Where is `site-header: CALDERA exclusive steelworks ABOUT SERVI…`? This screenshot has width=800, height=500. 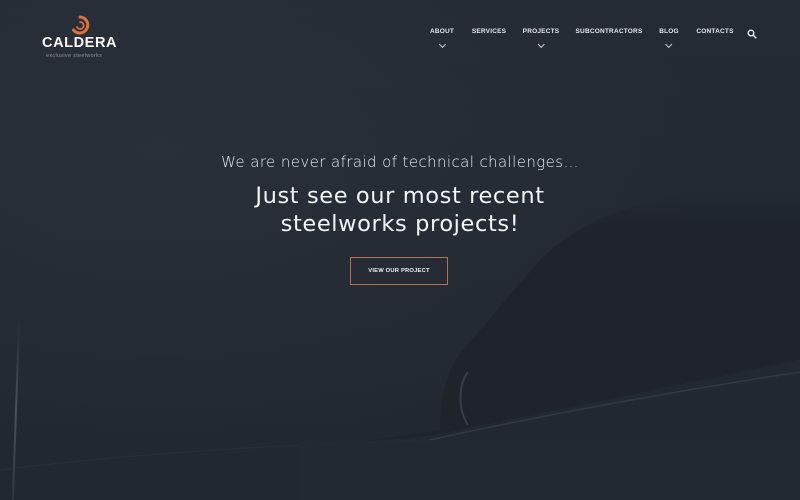 site-header: CALDERA exclusive steelworks ABOUT SERVI… is located at coordinates (400, 35).